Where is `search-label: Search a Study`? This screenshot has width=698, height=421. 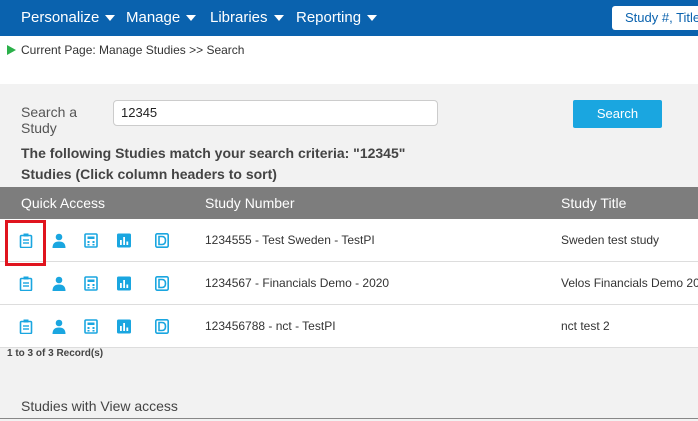 search-label: Search a Study is located at coordinates (49, 120).